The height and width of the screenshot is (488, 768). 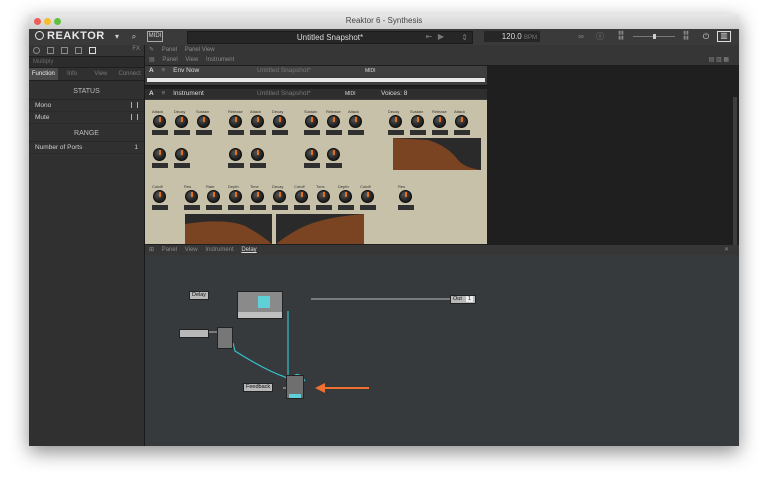 What do you see at coordinates (86, 106) in the screenshot?
I see `status-row-mono: Mono` at bounding box center [86, 106].